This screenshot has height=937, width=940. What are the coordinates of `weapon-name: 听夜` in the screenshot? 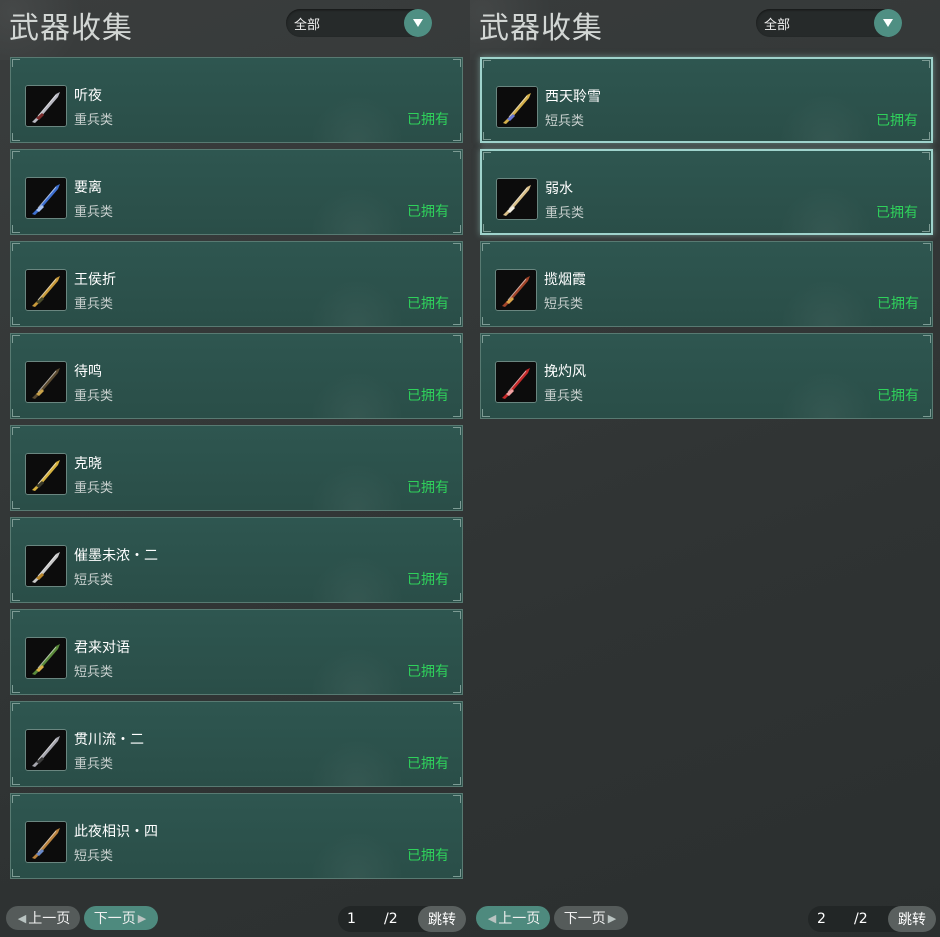 It's located at (88, 96).